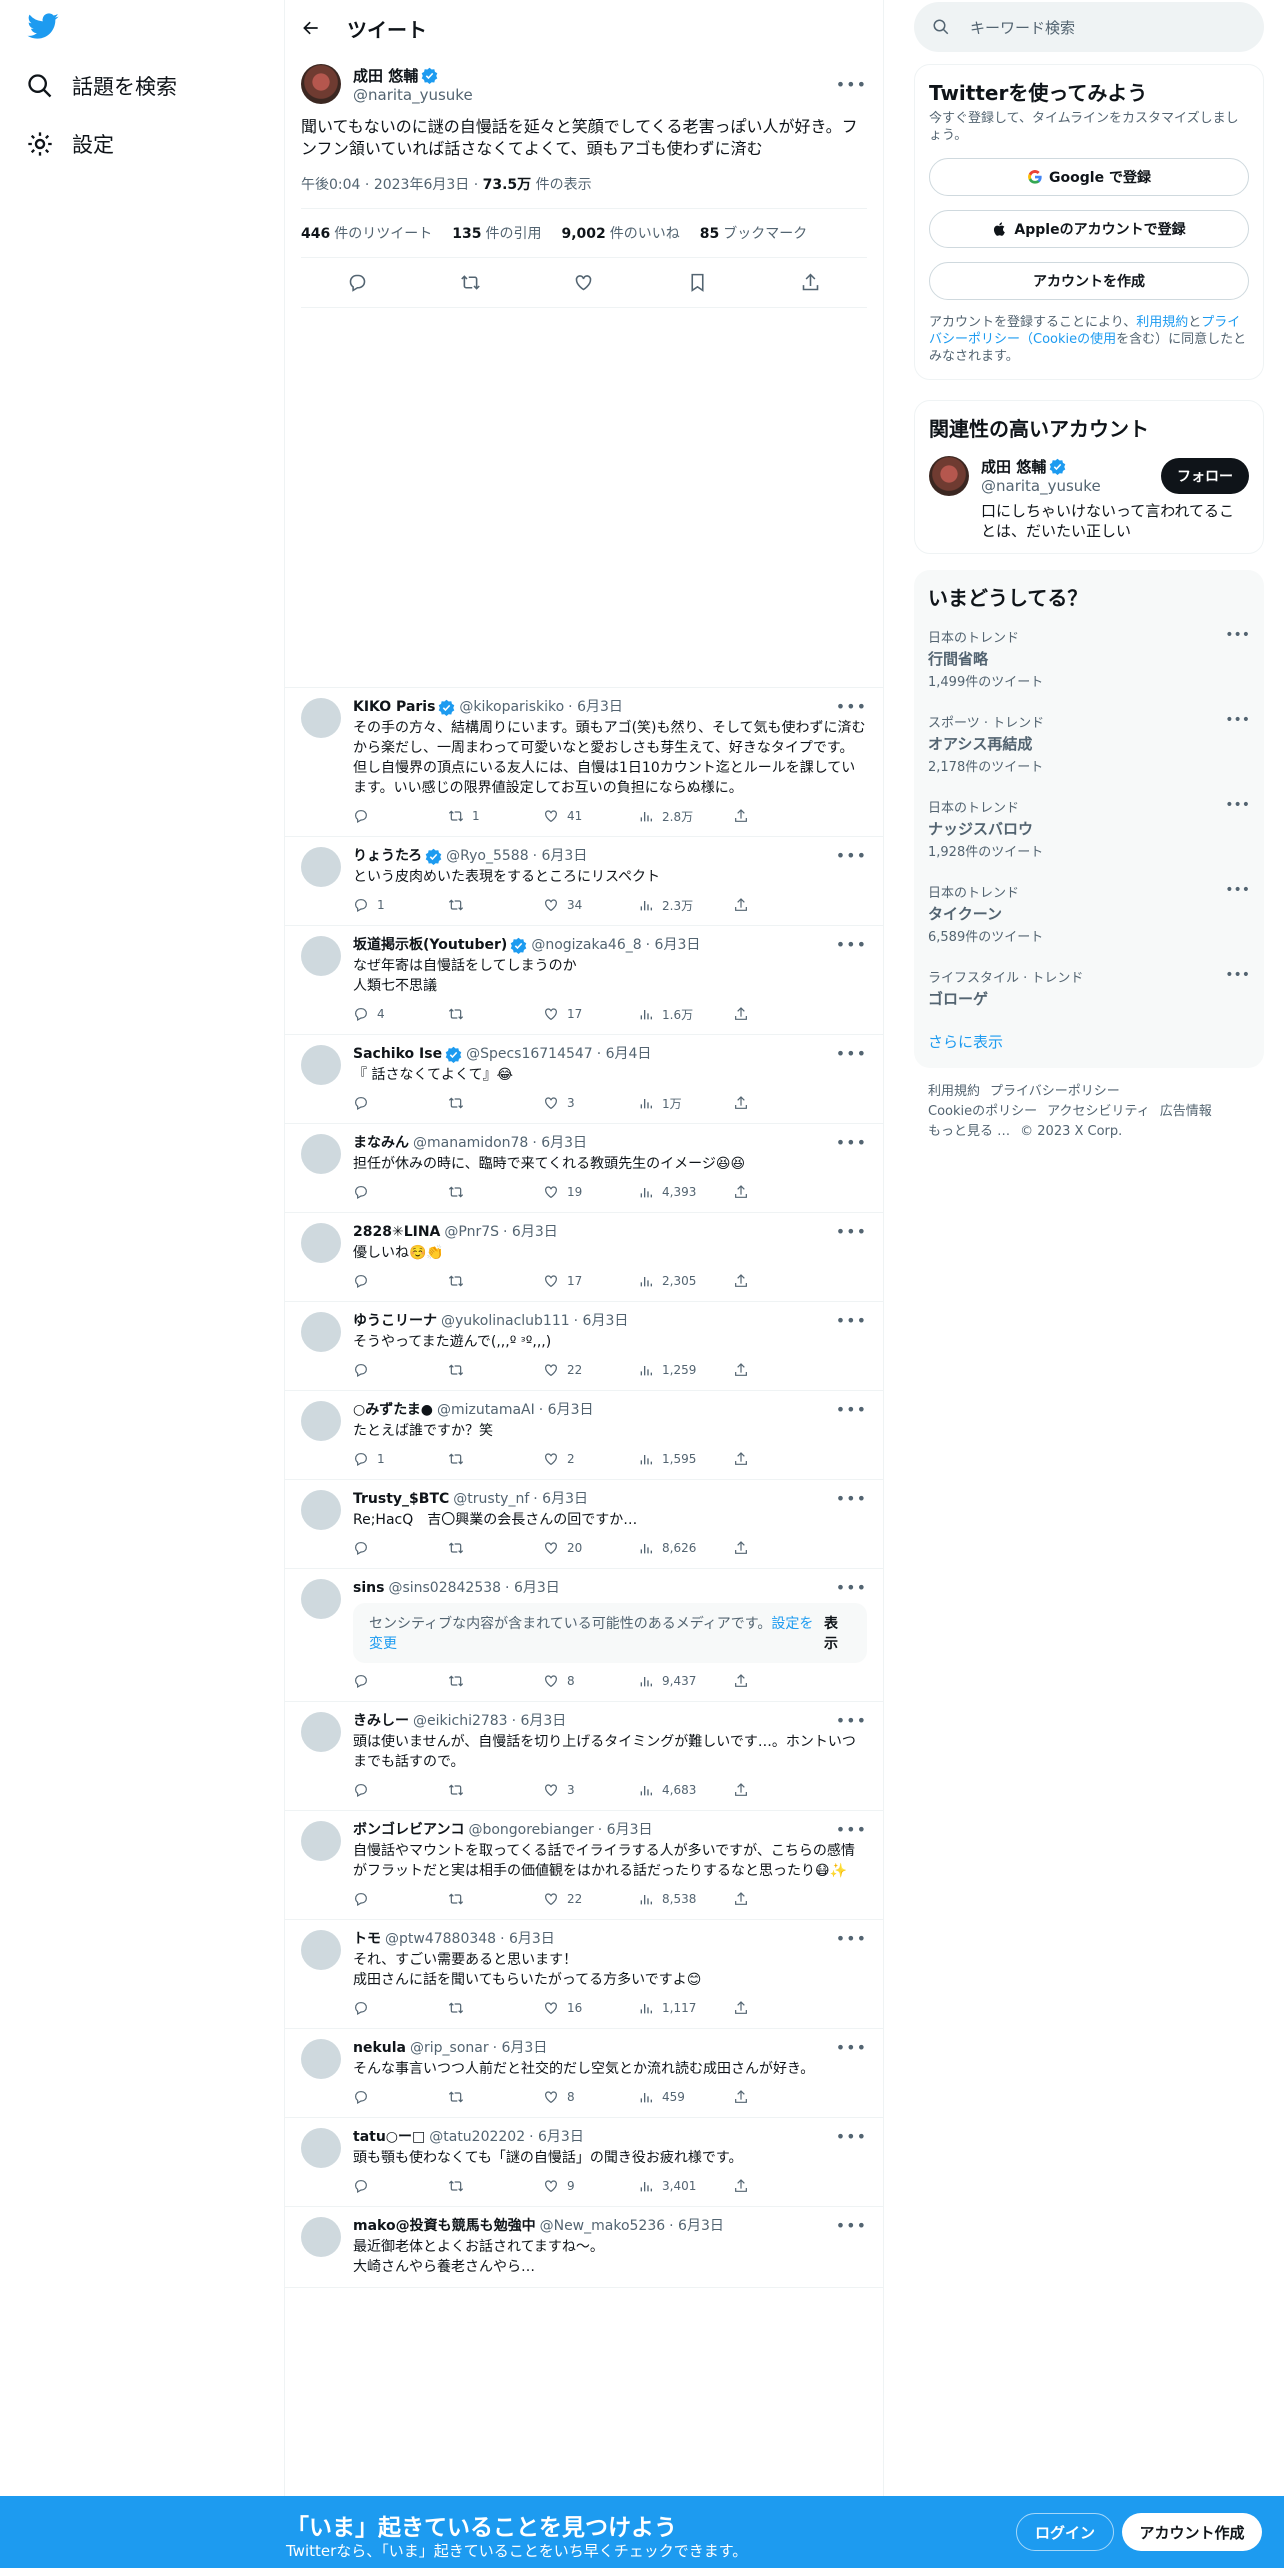 The height and width of the screenshot is (2568, 1284). Describe the element at coordinates (408, 1830) in the screenshot. I see `reply-author-name: ボンゴレビアンコ` at that location.